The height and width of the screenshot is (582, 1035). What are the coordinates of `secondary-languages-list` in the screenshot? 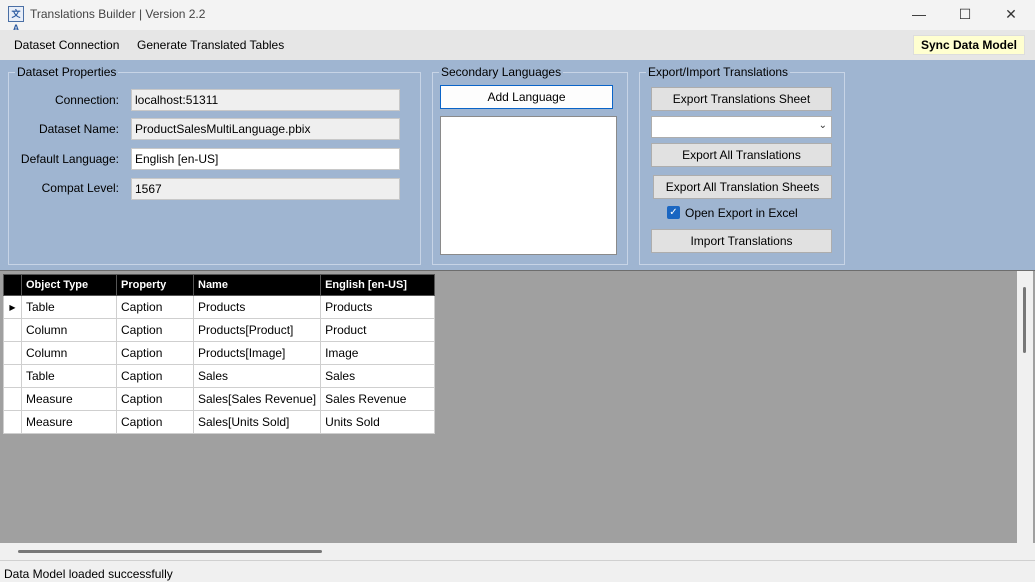 It's located at (528, 185).